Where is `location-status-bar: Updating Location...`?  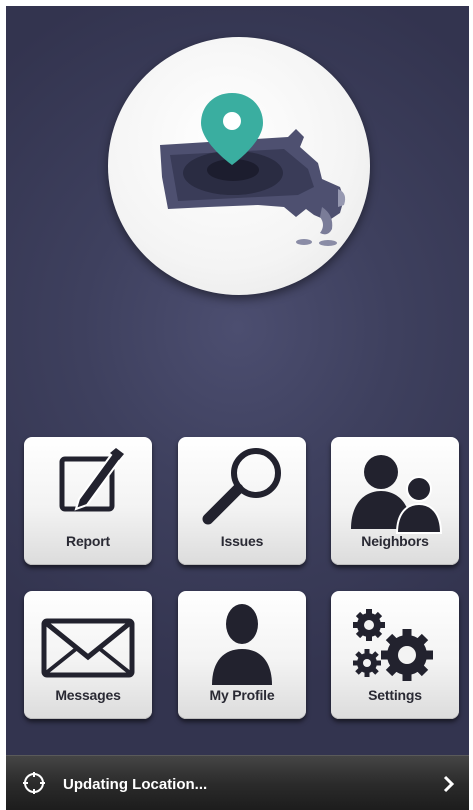
location-status-bar: Updating Location... is located at coordinates (237, 782).